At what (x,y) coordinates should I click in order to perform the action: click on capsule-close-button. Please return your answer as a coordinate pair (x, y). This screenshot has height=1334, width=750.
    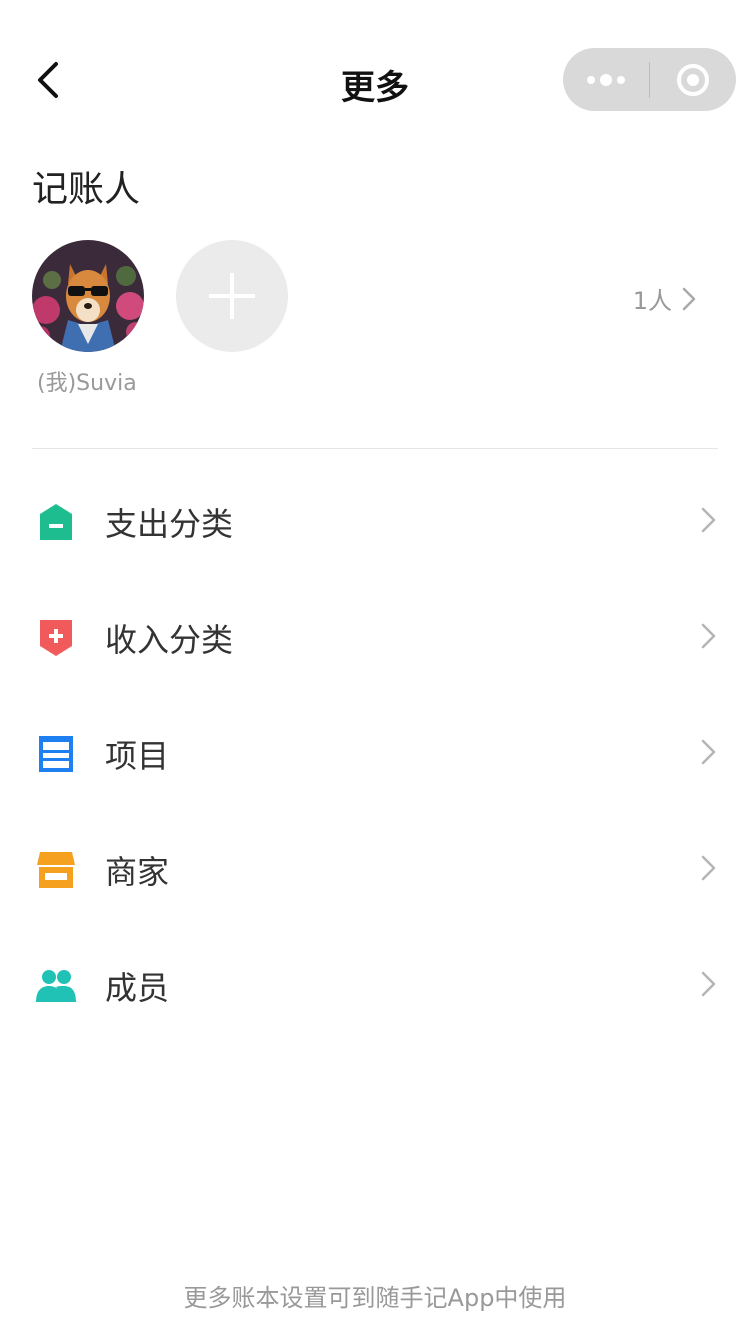
    Looking at the image, I should click on (693, 79).